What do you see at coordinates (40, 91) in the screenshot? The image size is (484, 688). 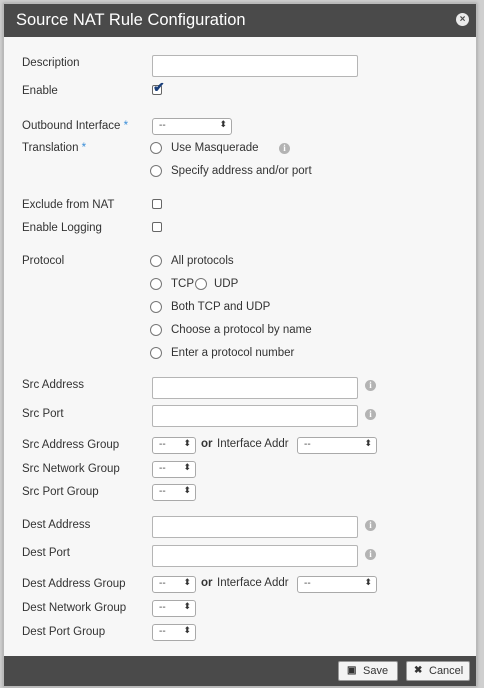 I see `enable-label: Enable` at bounding box center [40, 91].